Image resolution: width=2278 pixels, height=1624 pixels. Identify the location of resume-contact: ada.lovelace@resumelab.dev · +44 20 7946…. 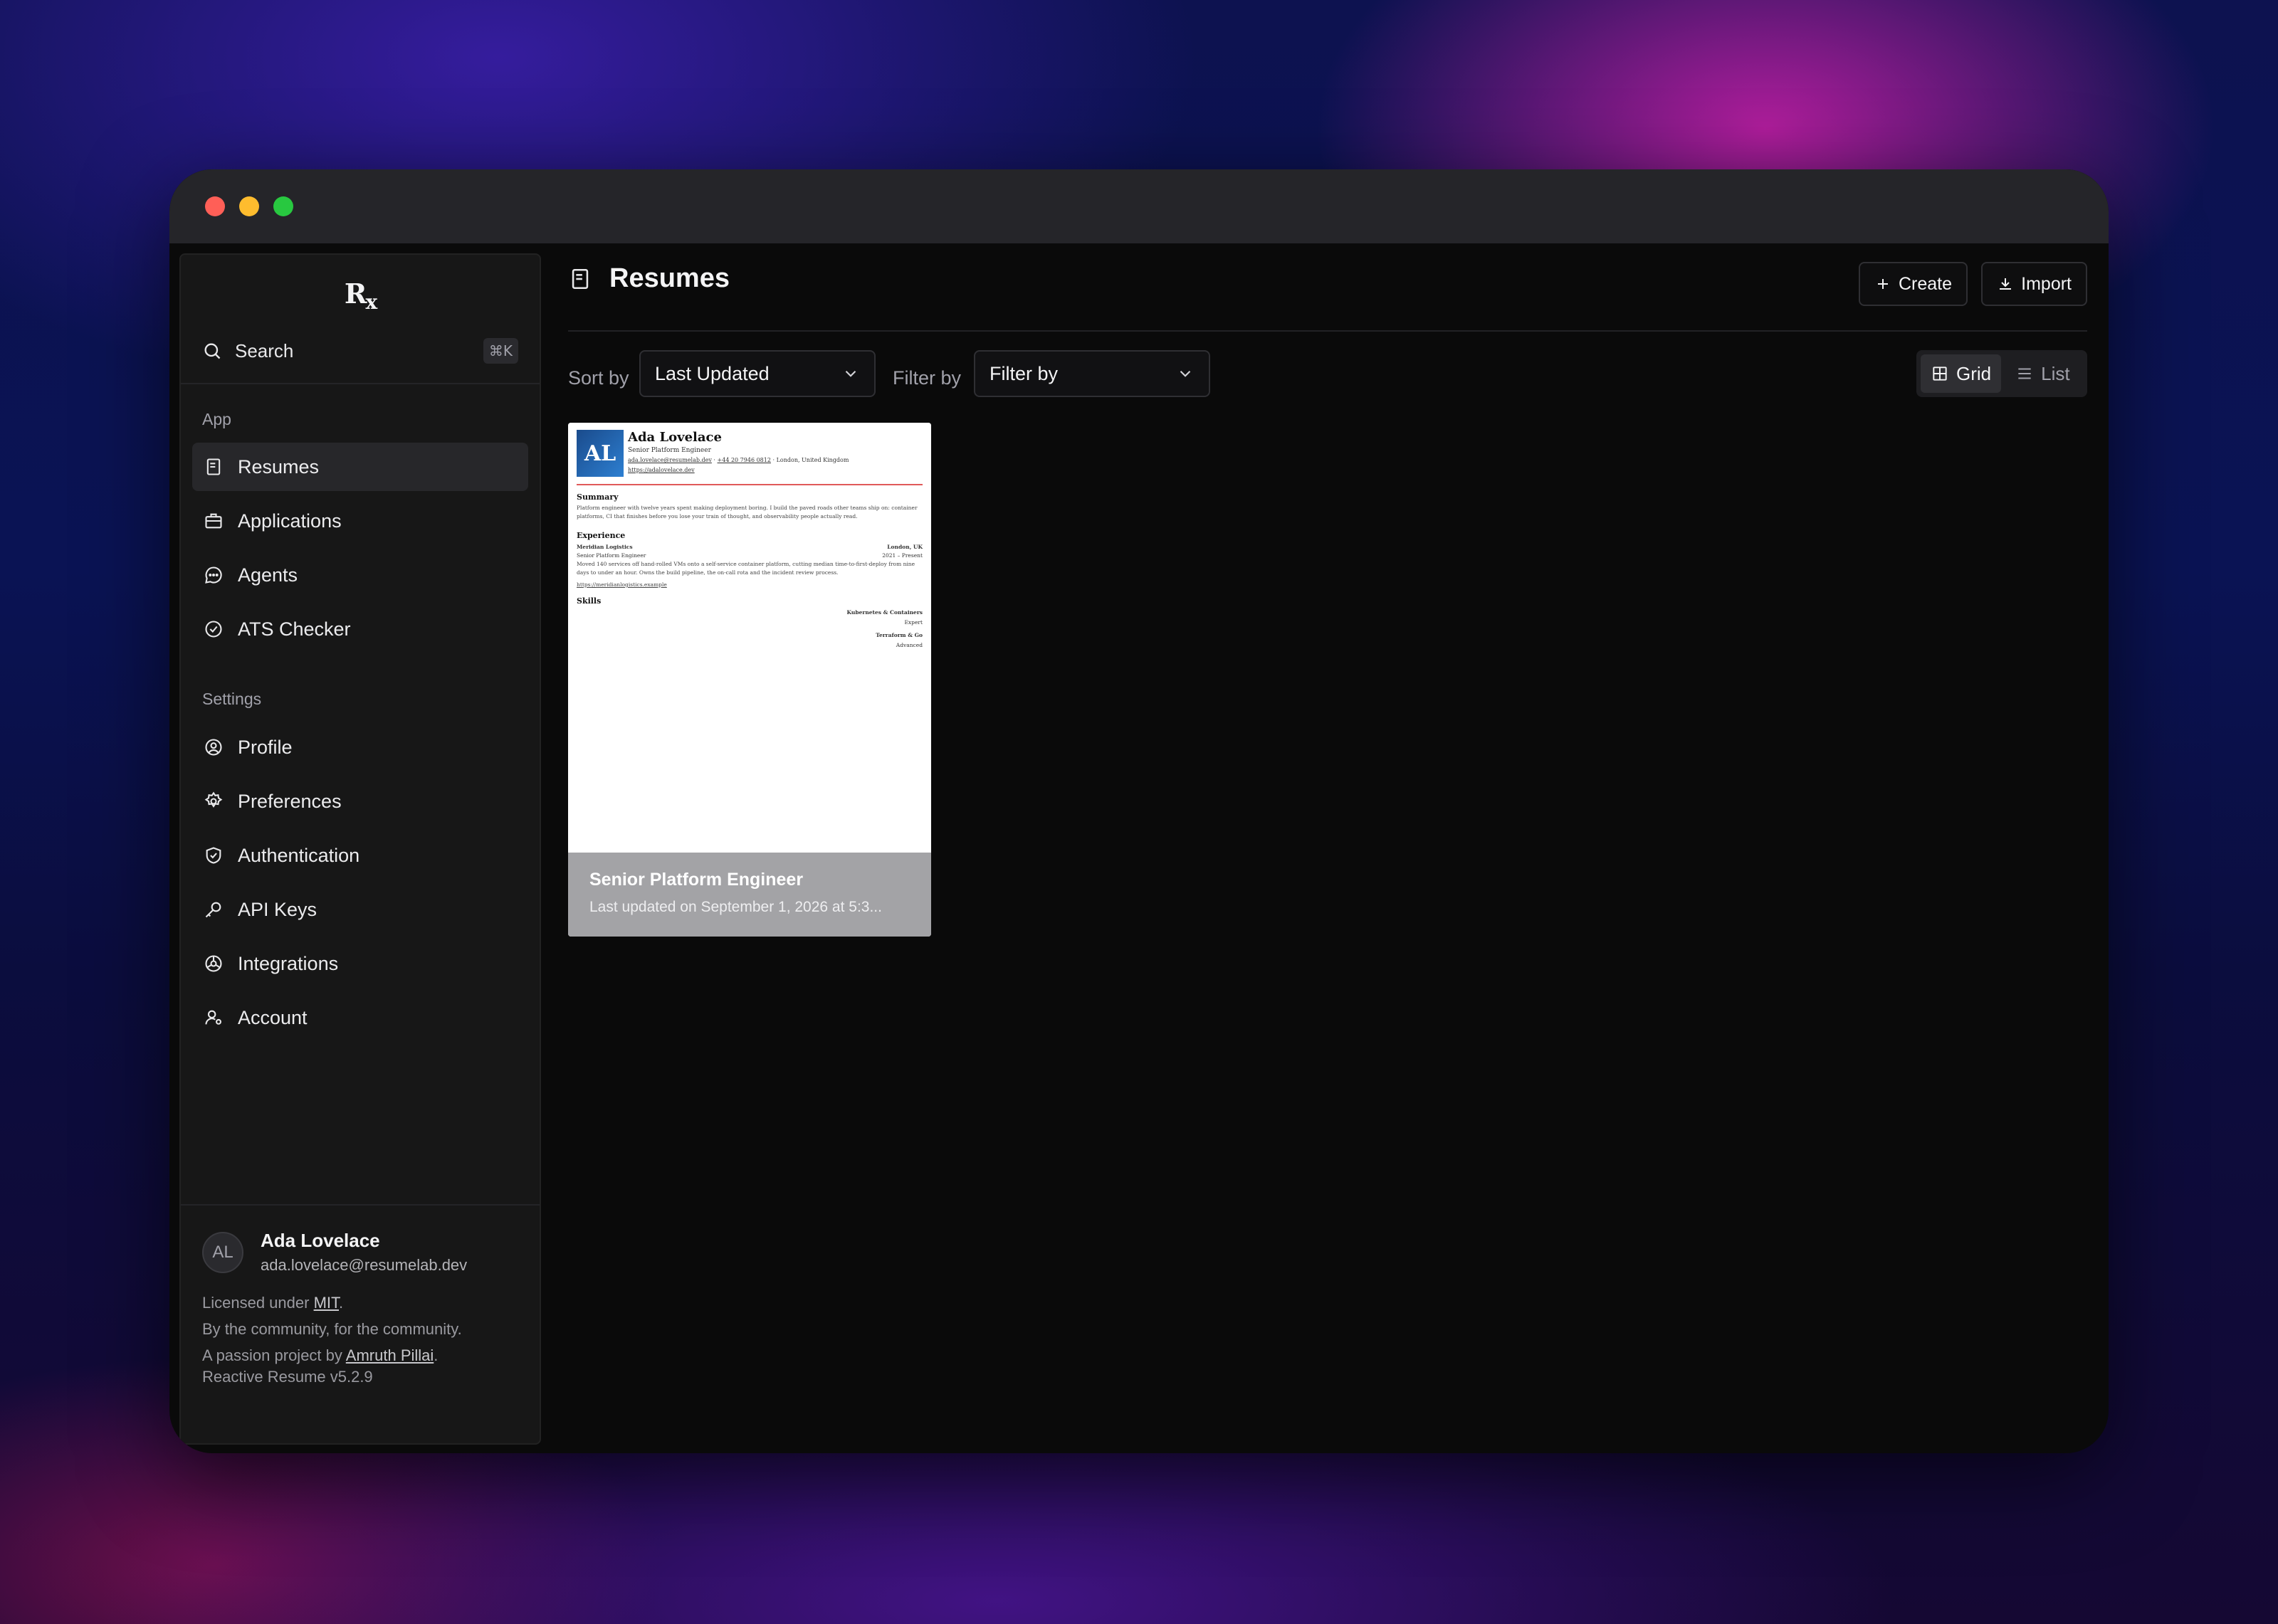
(738, 460).